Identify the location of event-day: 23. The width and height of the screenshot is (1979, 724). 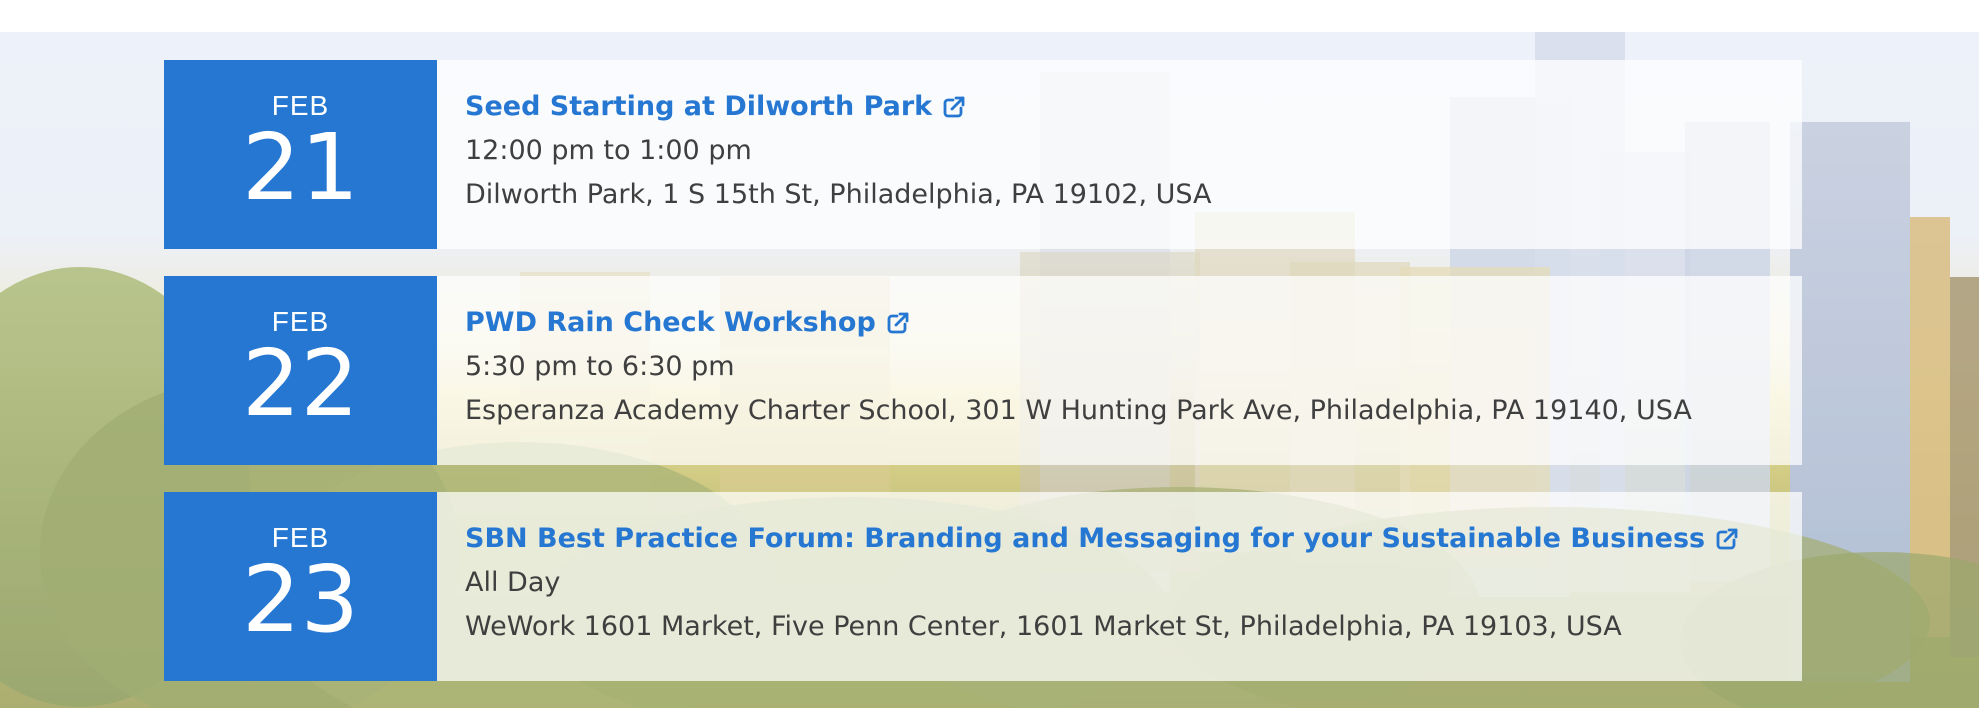
(300, 599).